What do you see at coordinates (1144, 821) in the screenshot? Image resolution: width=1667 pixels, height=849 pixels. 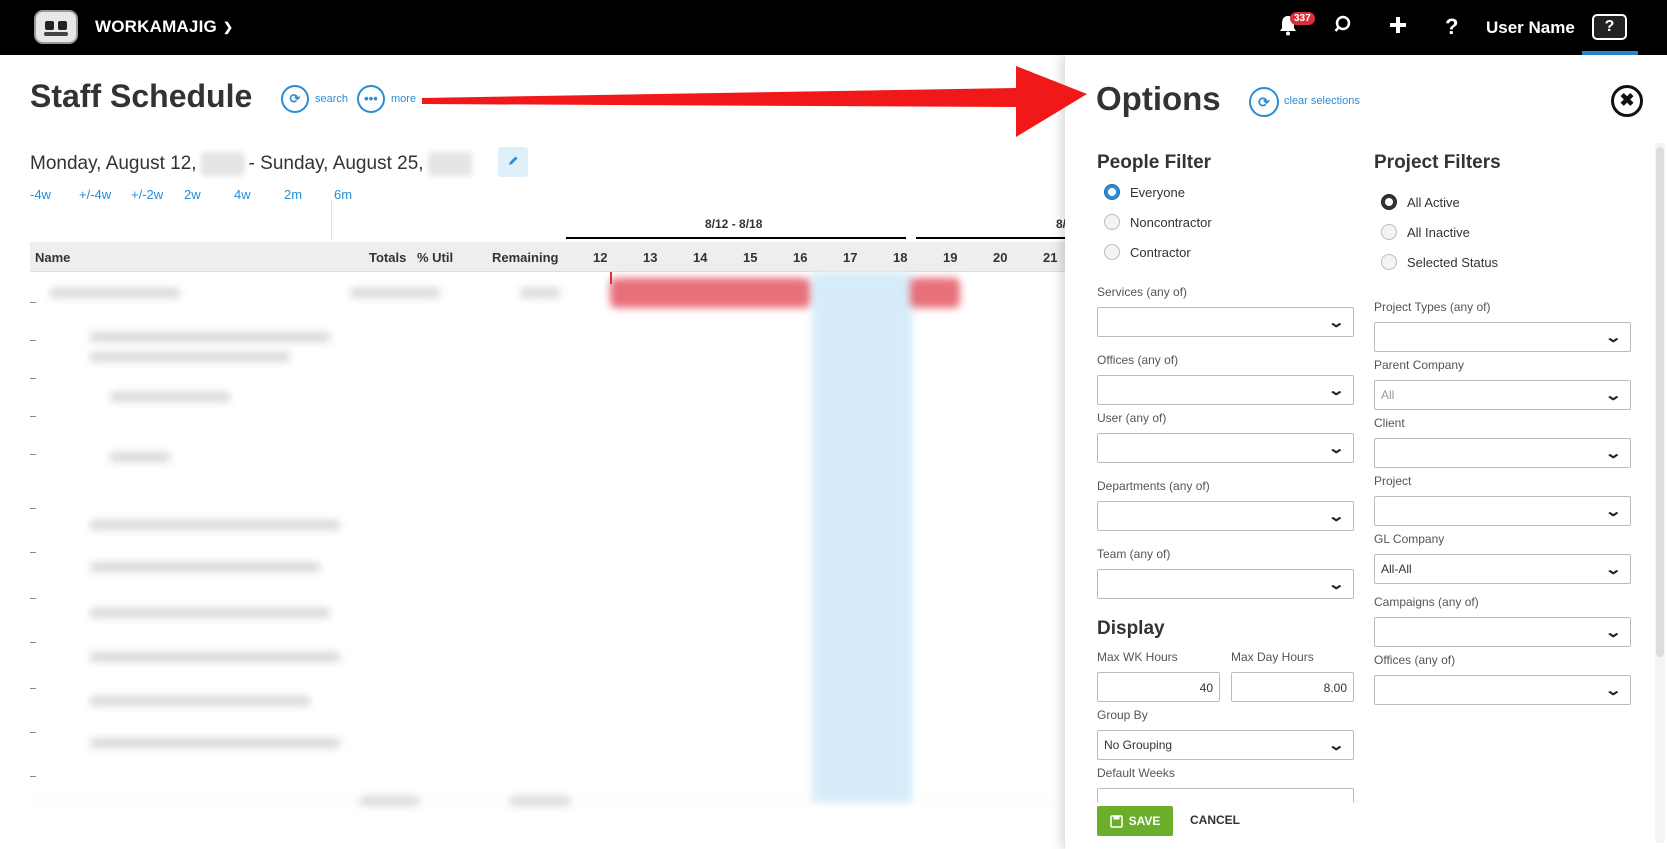 I see `save-label: SAVE` at bounding box center [1144, 821].